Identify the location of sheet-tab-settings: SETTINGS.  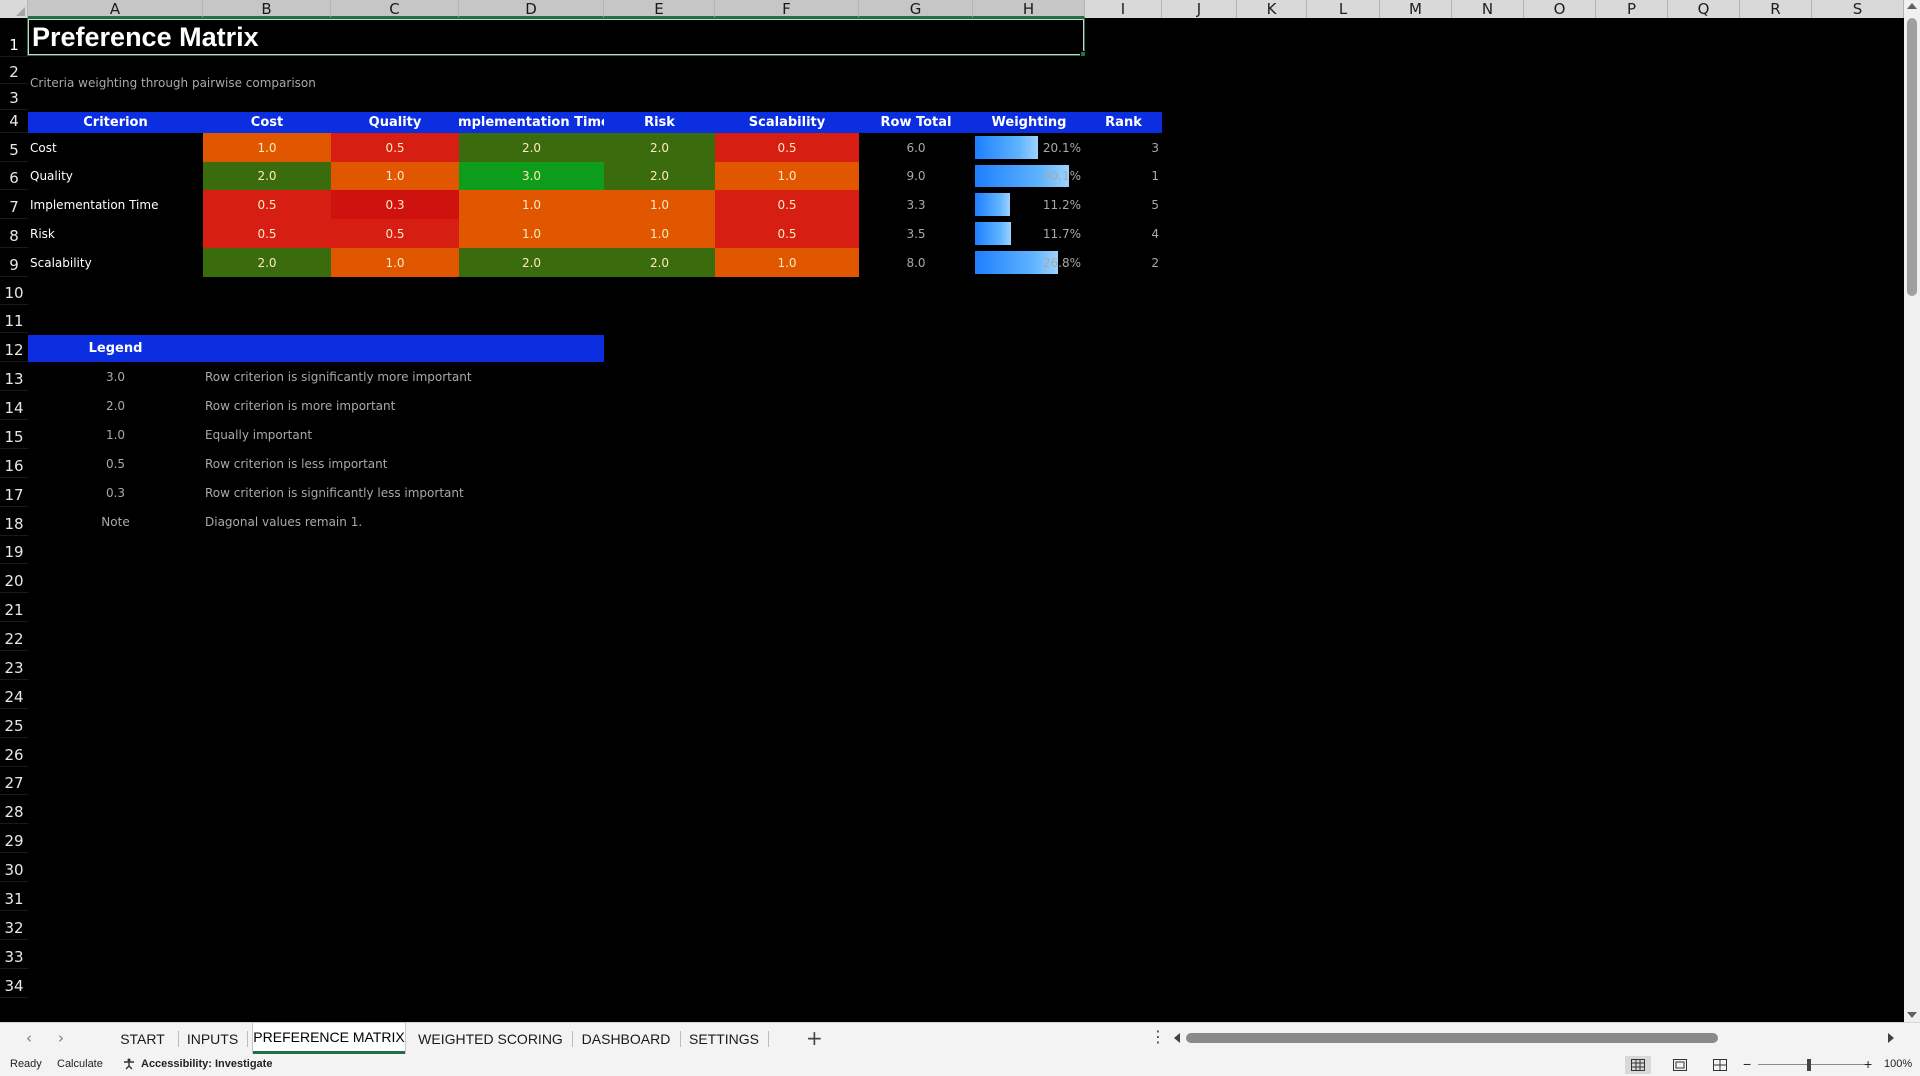
(724, 1038).